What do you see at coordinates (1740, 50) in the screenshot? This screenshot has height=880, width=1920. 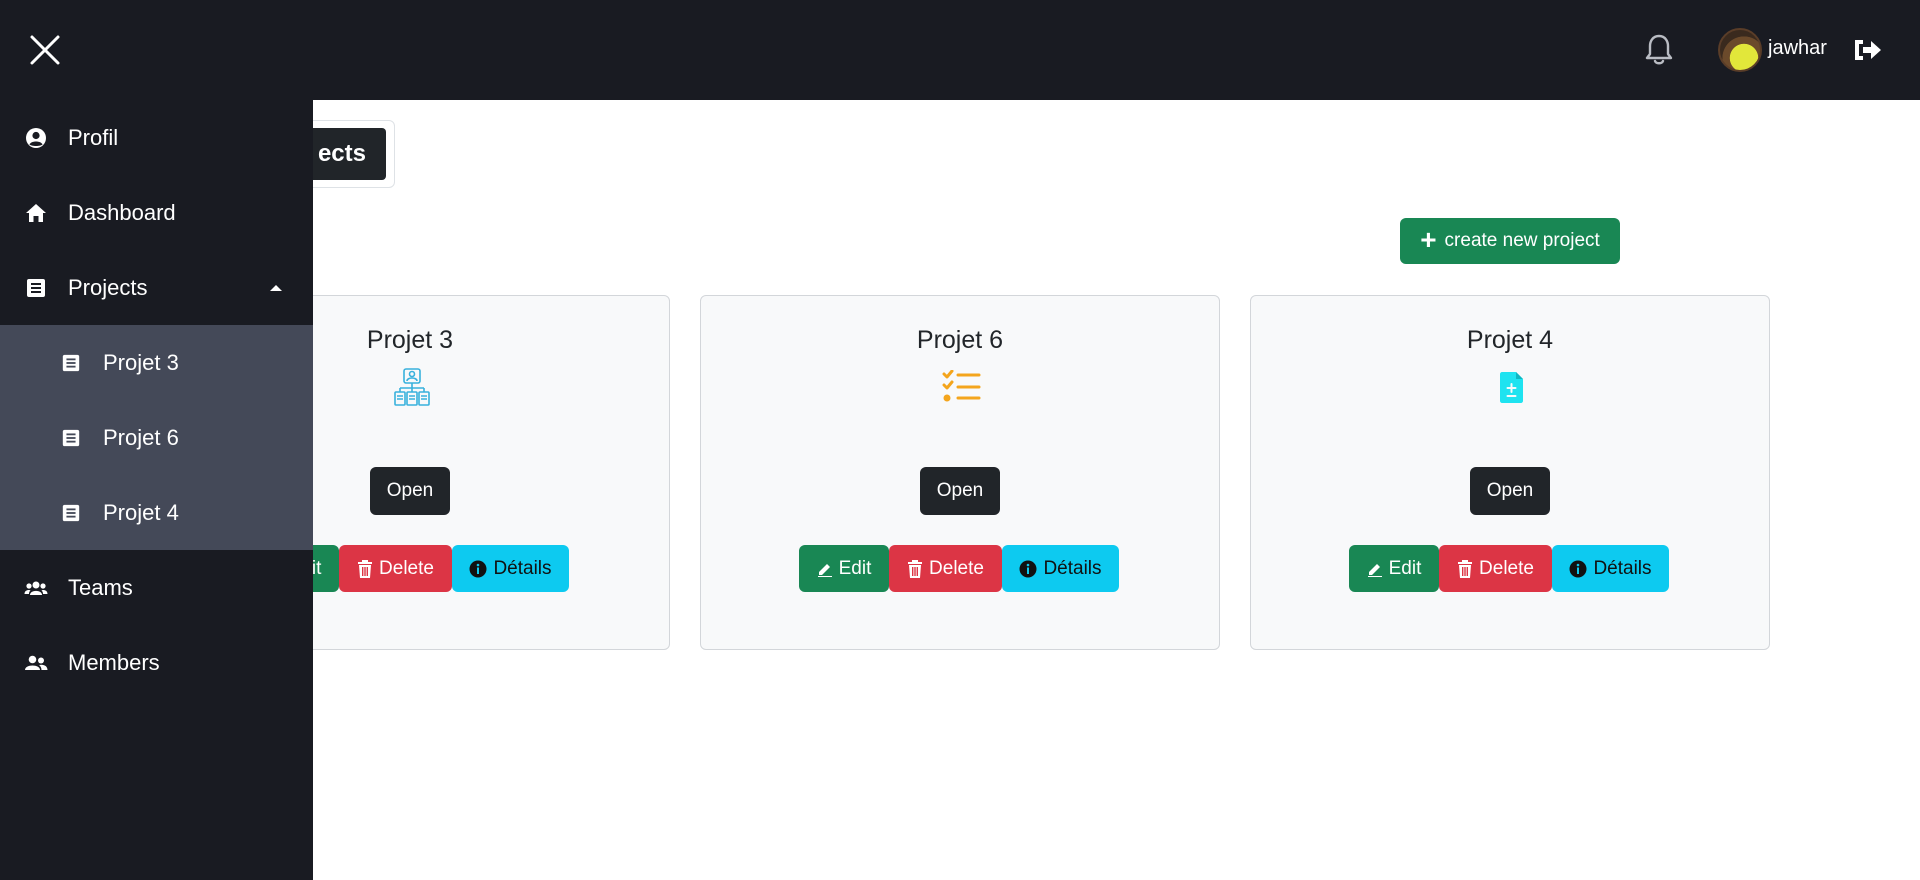 I see `avatar` at bounding box center [1740, 50].